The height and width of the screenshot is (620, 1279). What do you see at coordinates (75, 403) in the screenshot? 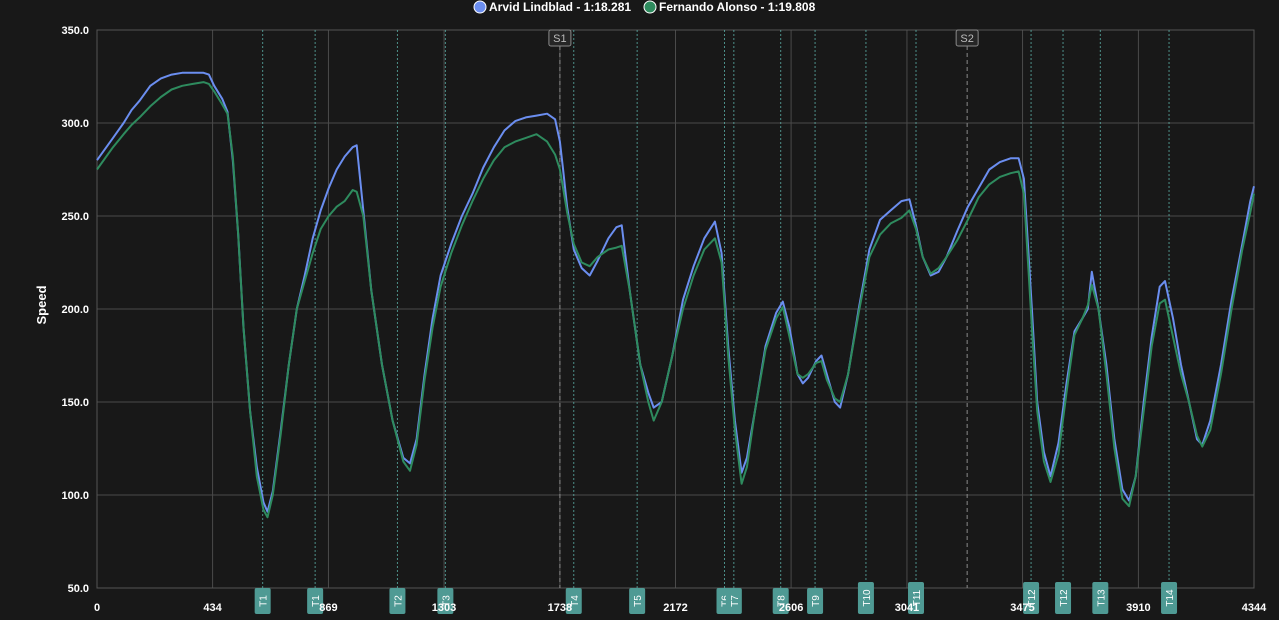
I see `y-tick-label: 150.0` at bounding box center [75, 403].